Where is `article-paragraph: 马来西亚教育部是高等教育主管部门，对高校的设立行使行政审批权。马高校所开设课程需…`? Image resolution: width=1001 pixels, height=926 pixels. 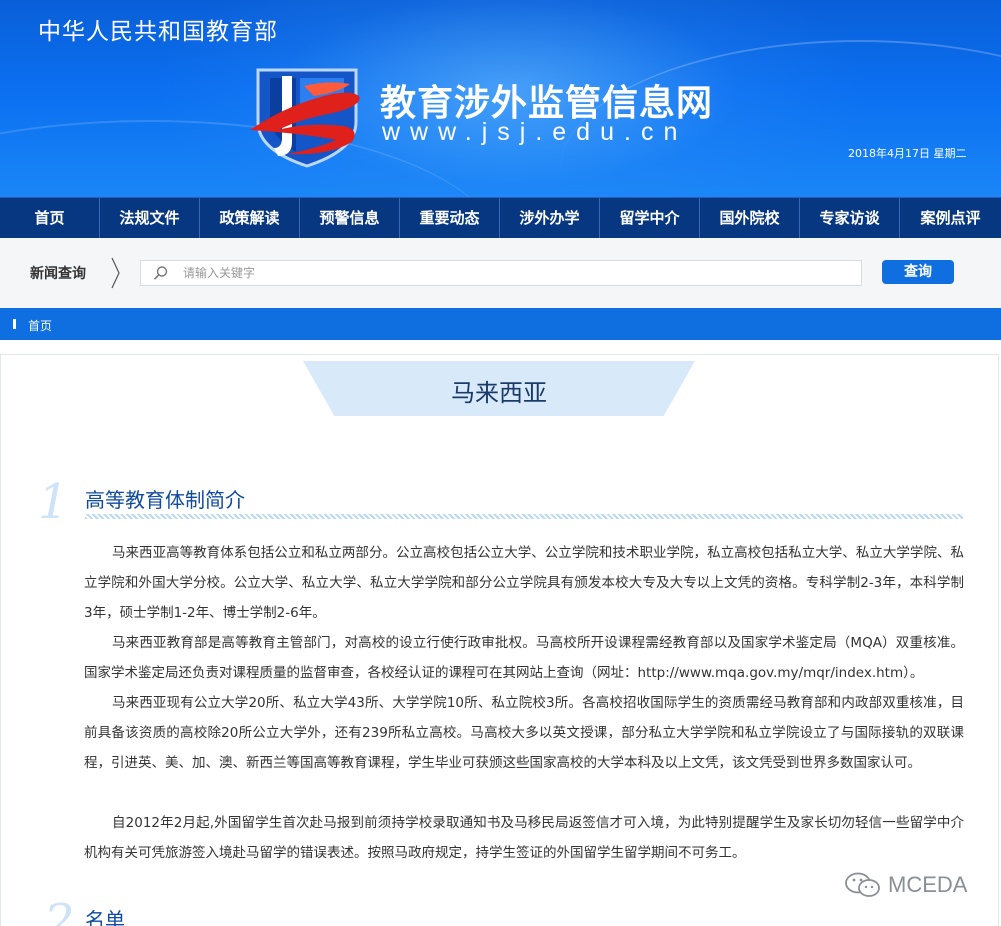
article-paragraph: 马来西亚教育部是高等教育主管部门，对高校的设立行使行政审批权。马高校所开设课程需… is located at coordinates (524, 658).